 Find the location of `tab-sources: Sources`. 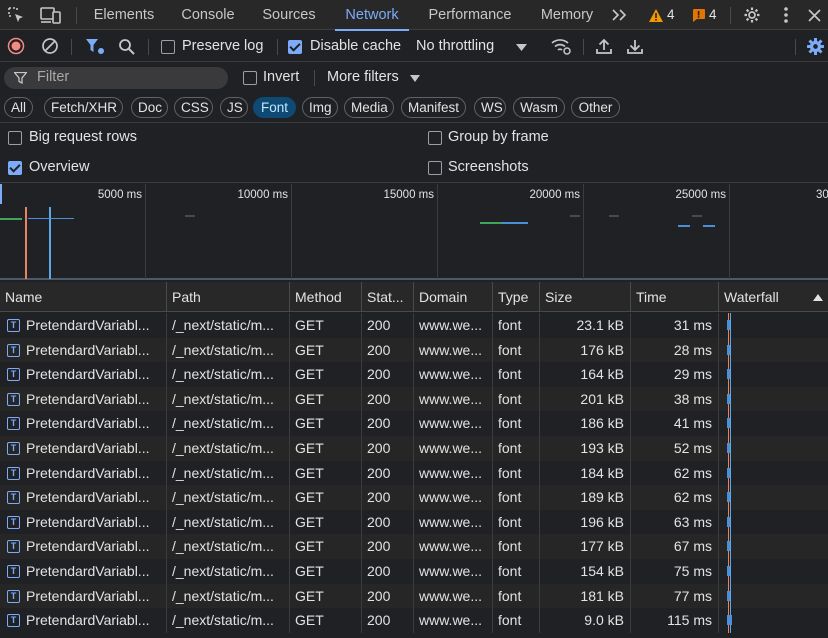

tab-sources: Sources is located at coordinates (289, 15).